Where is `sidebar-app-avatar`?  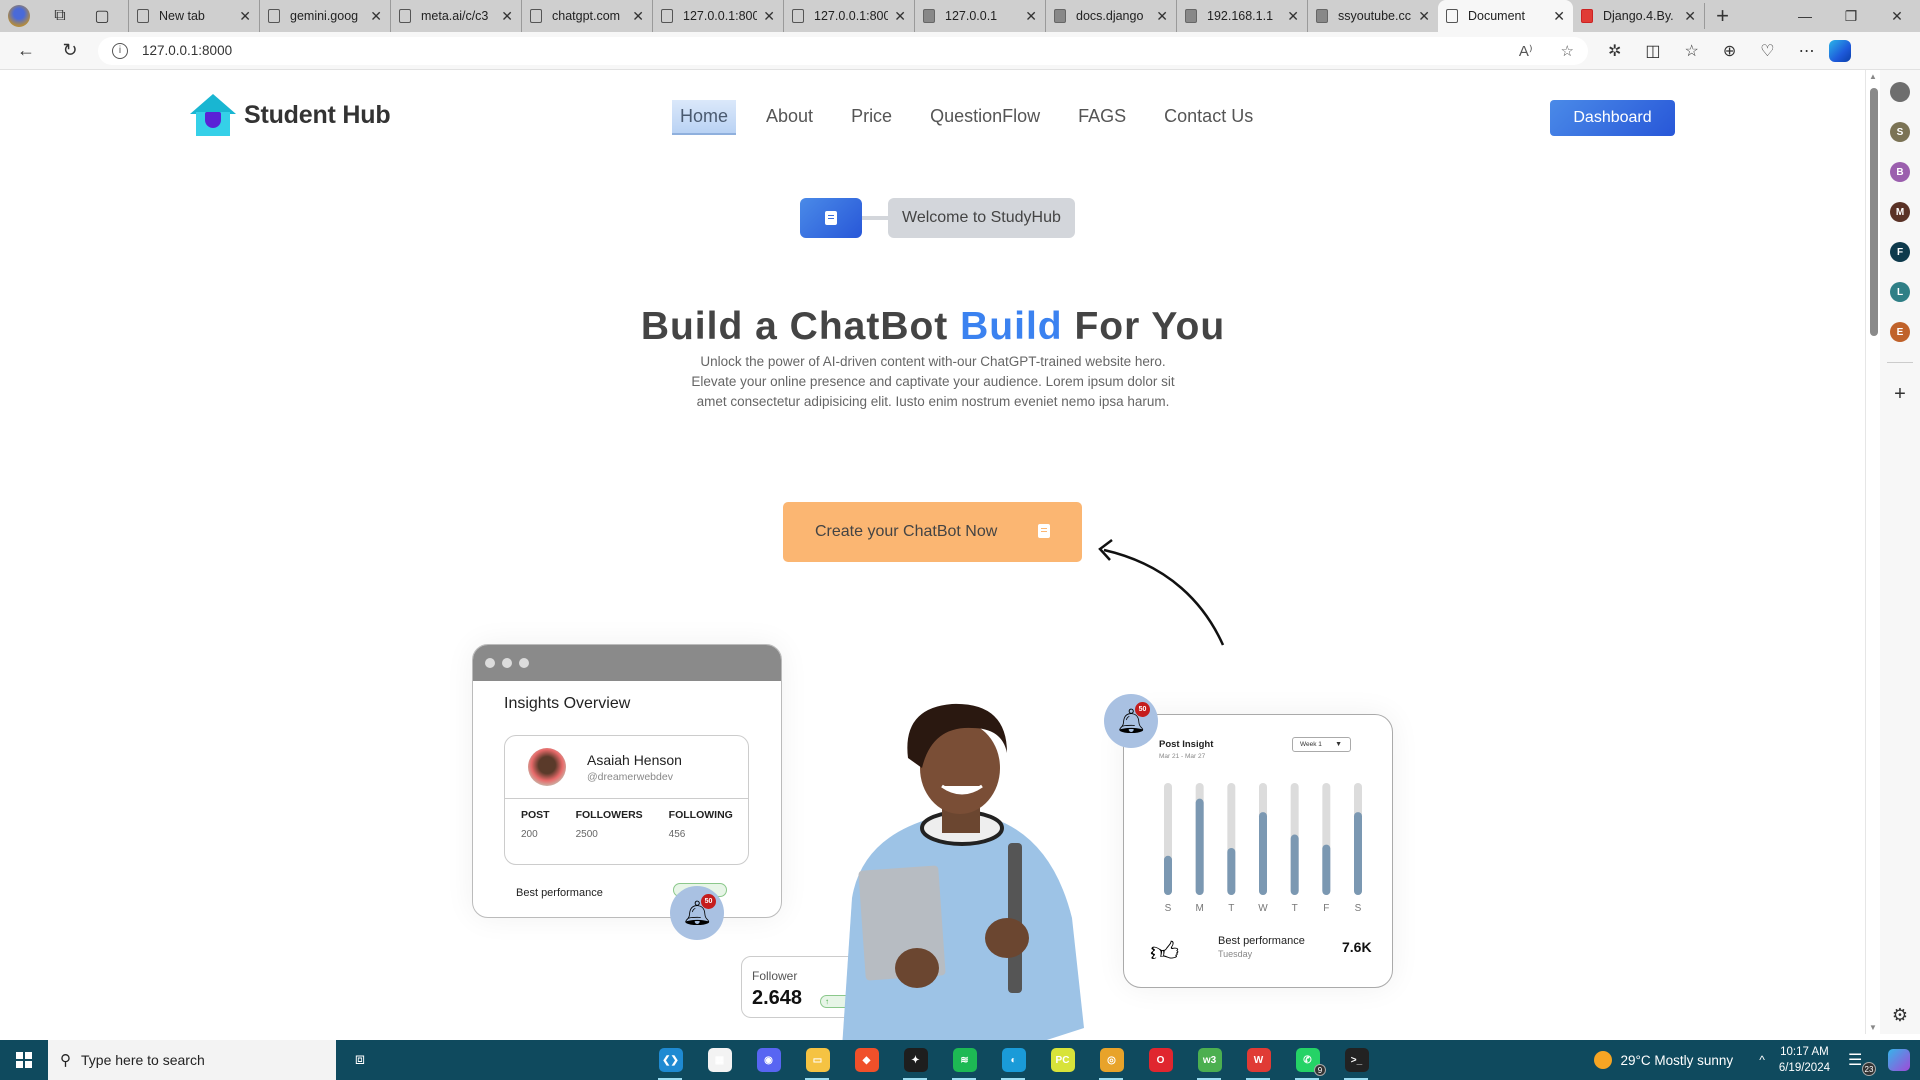 sidebar-app-avatar is located at coordinates (1900, 92).